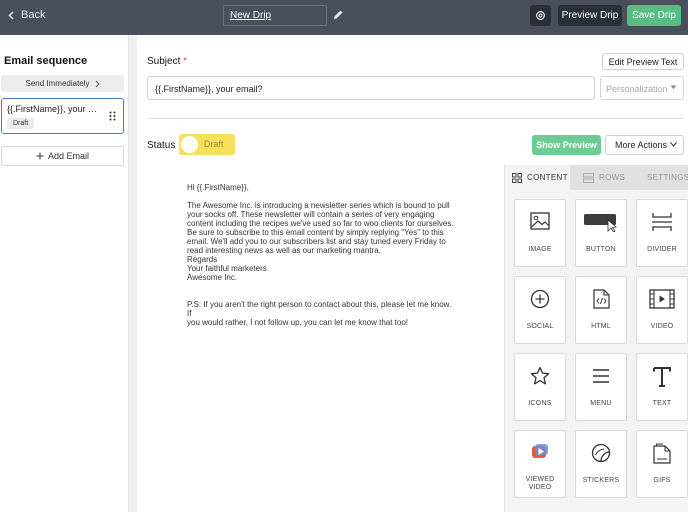  Describe the element at coordinates (547, 177) in the screenshot. I see `tab-content-label: CONTENT` at that location.